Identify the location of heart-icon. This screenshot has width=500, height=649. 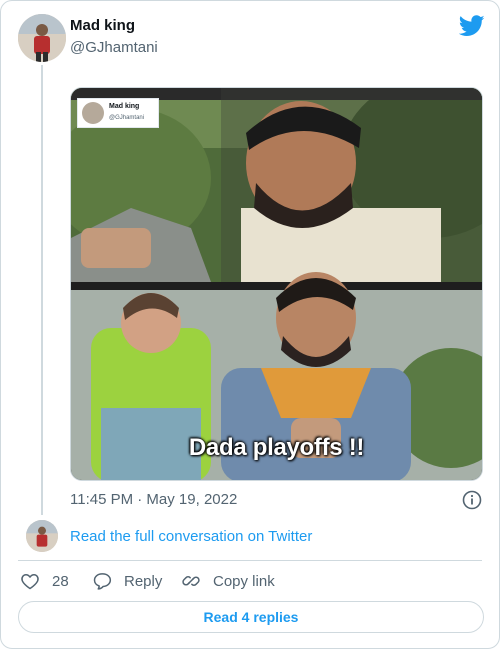
(30, 582).